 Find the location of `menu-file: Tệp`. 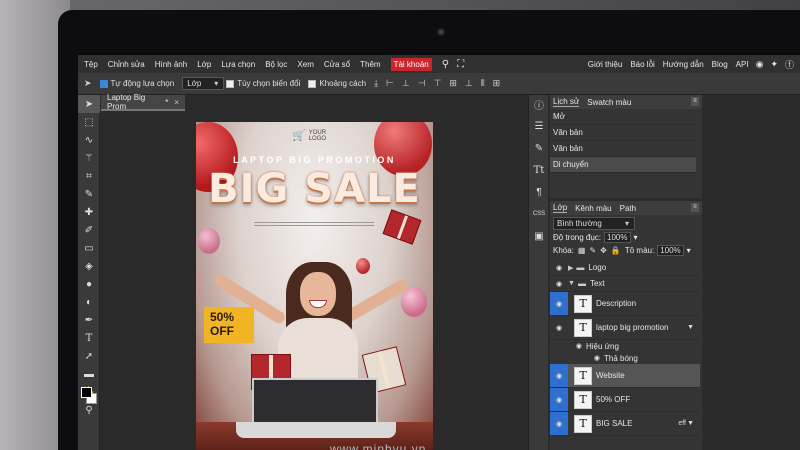

menu-file: Tệp is located at coordinates (91, 64).